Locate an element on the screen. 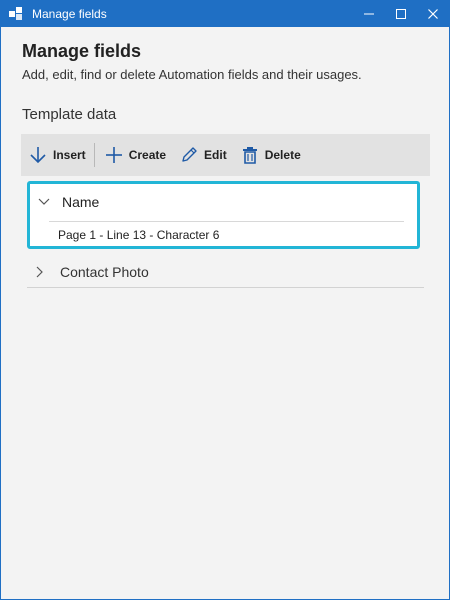  arrow-down-icon is located at coordinates (38, 155).